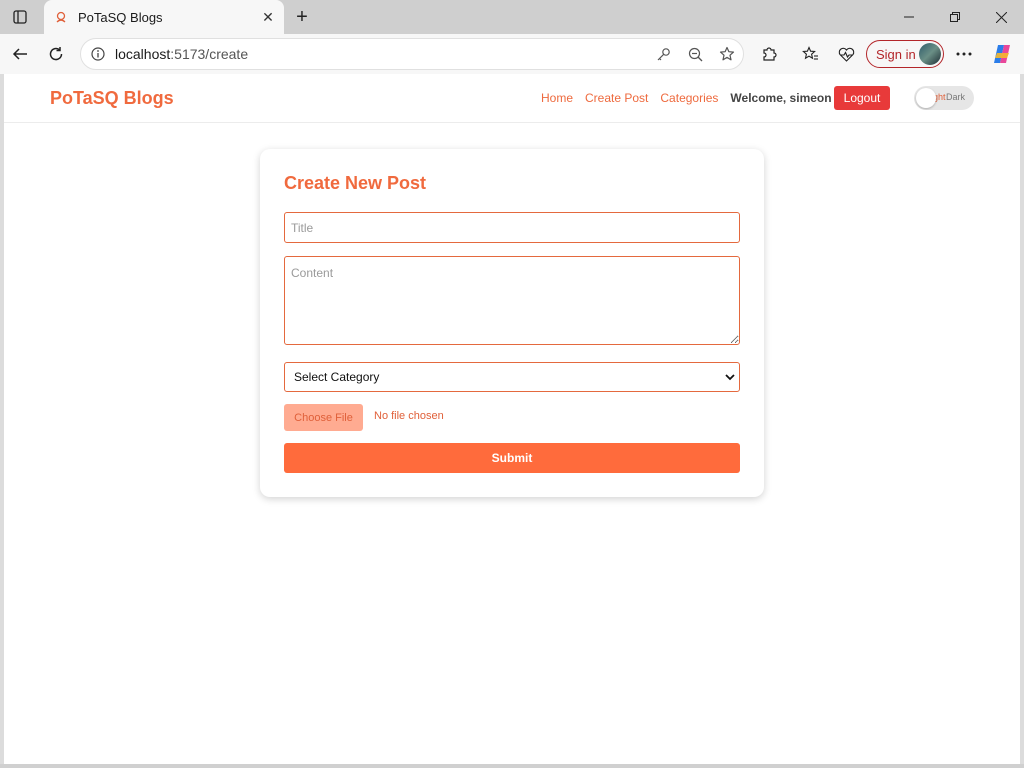  I want to click on extensions-icon, so click(769, 54).